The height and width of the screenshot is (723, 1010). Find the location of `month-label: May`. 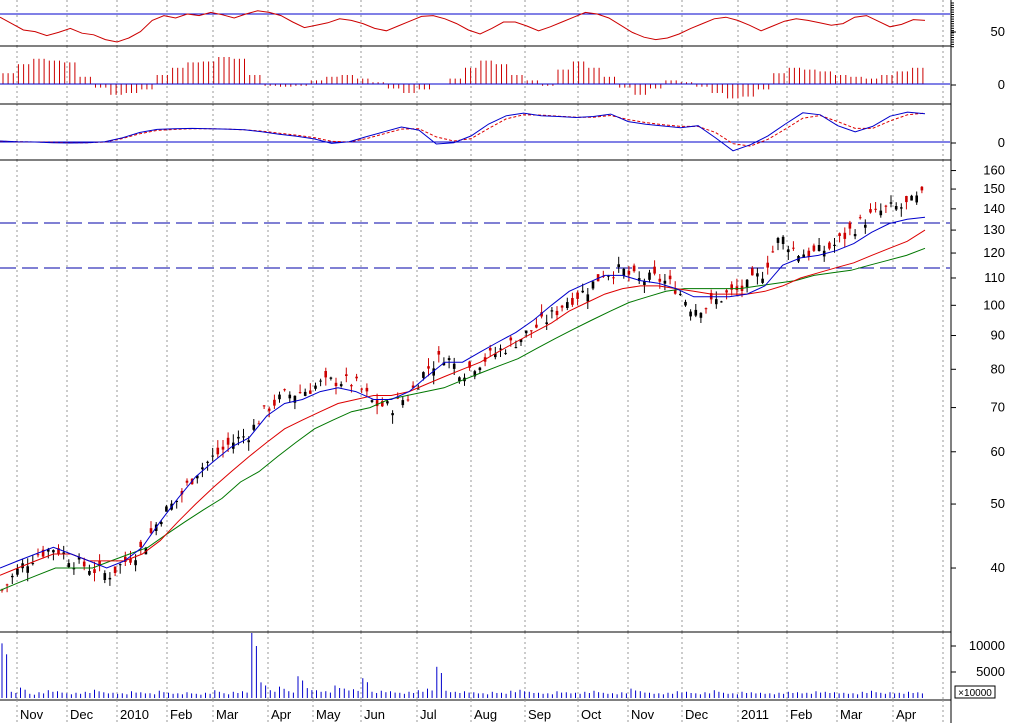

month-label: May is located at coordinates (328, 714).